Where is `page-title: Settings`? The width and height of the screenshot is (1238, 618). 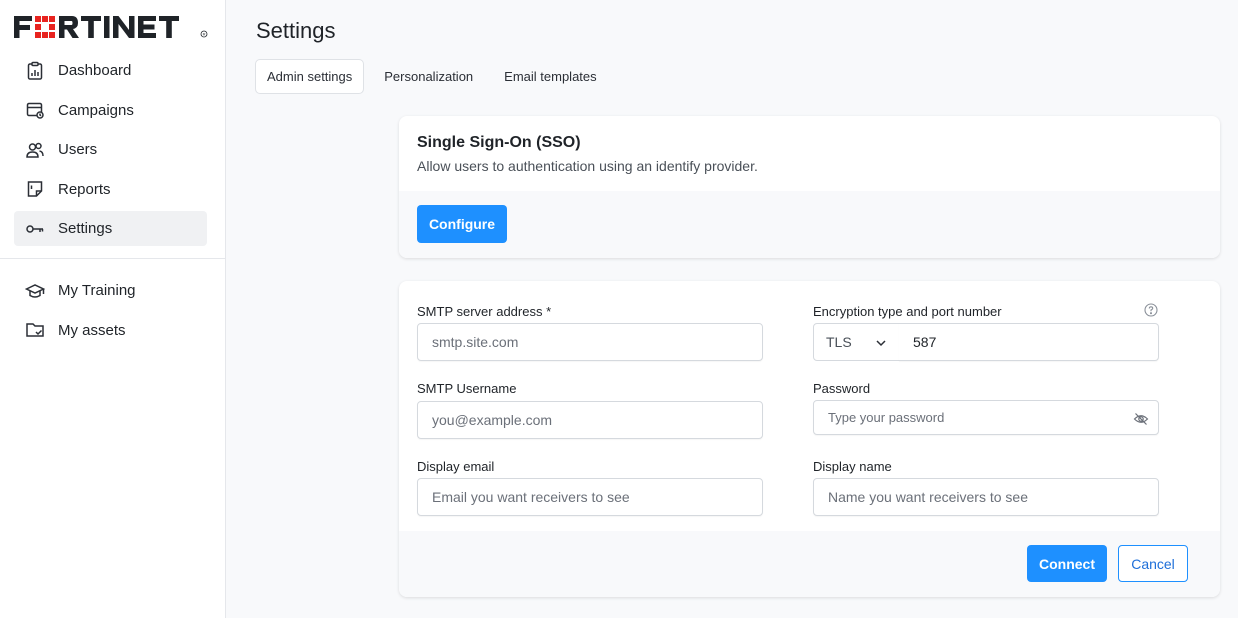
page-title: Settings is located at coordinates (296, 30).